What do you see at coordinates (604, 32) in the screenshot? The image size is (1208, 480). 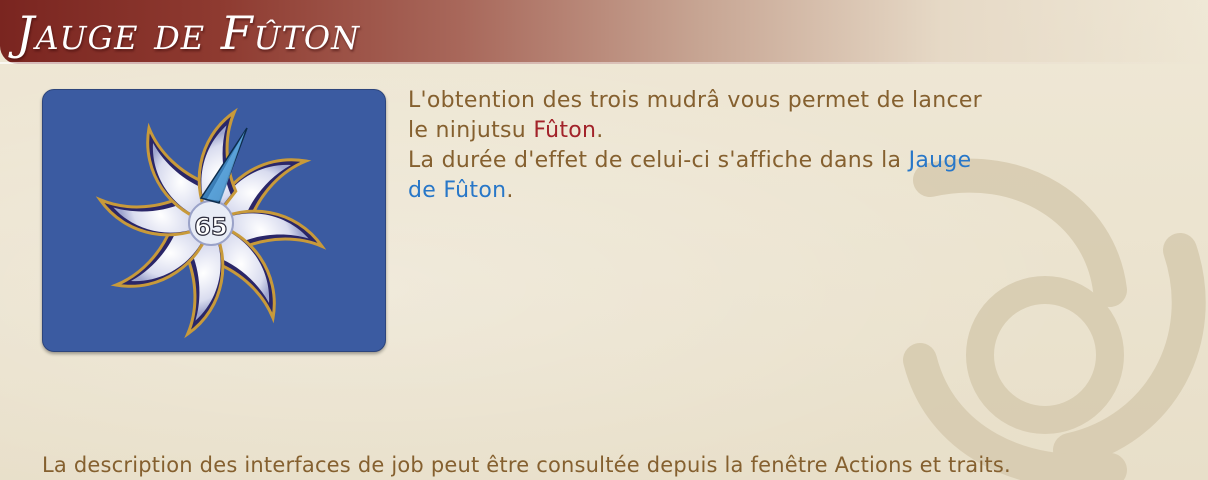 I see `title-banner: Jauge de Fûton` at bounding box center [604, 32].